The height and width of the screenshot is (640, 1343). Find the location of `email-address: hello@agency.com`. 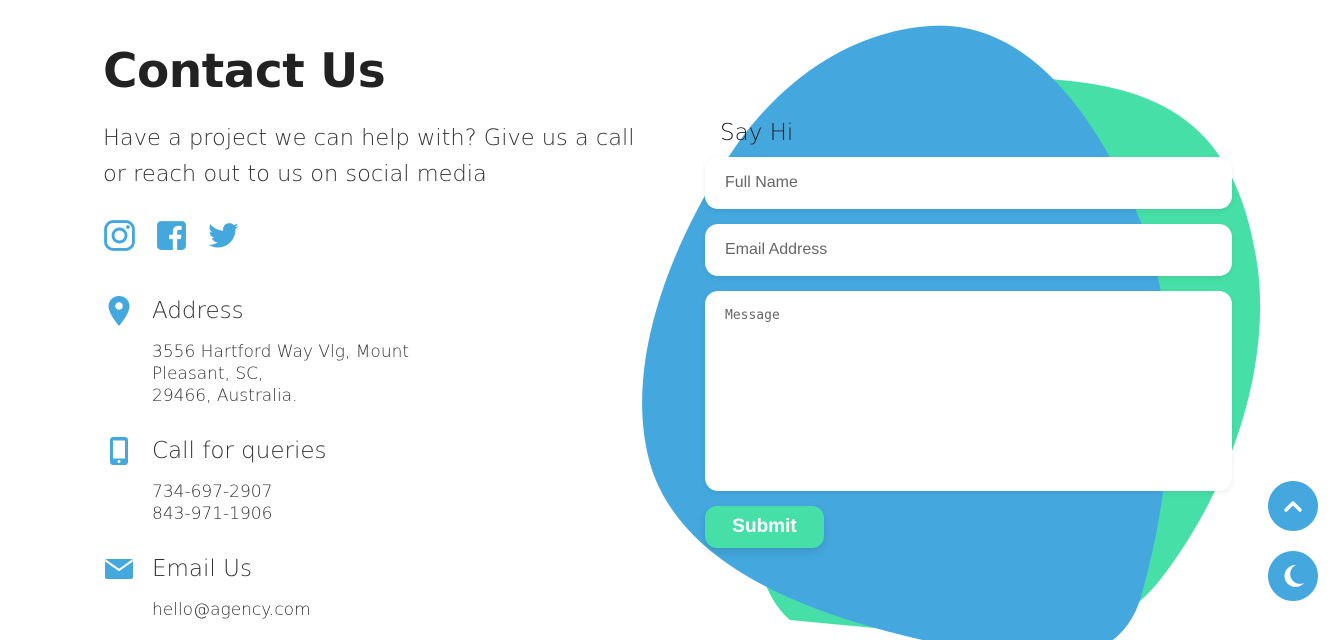

email-address: hello@agency.com is located at coordinates (327, 610).